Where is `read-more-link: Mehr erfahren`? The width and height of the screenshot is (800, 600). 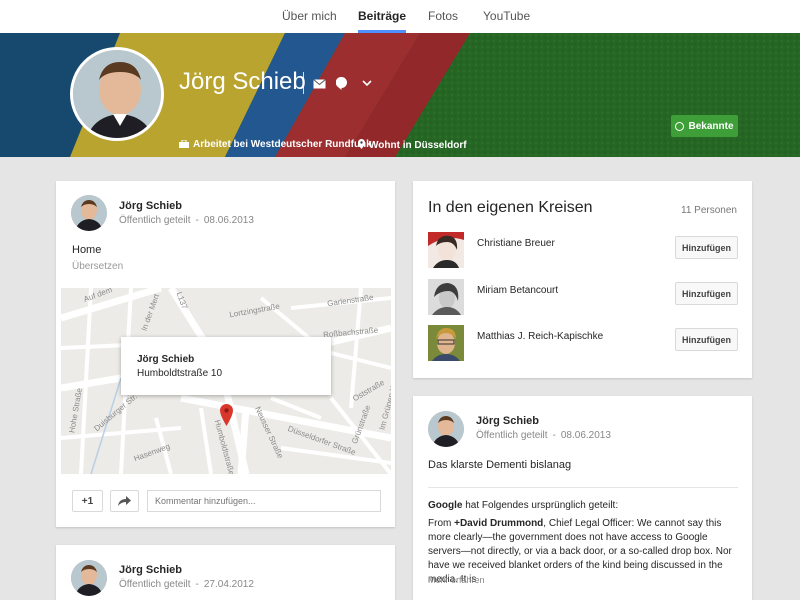
read-more-link: Mehr erfahren is located at coordinates (456, 580).